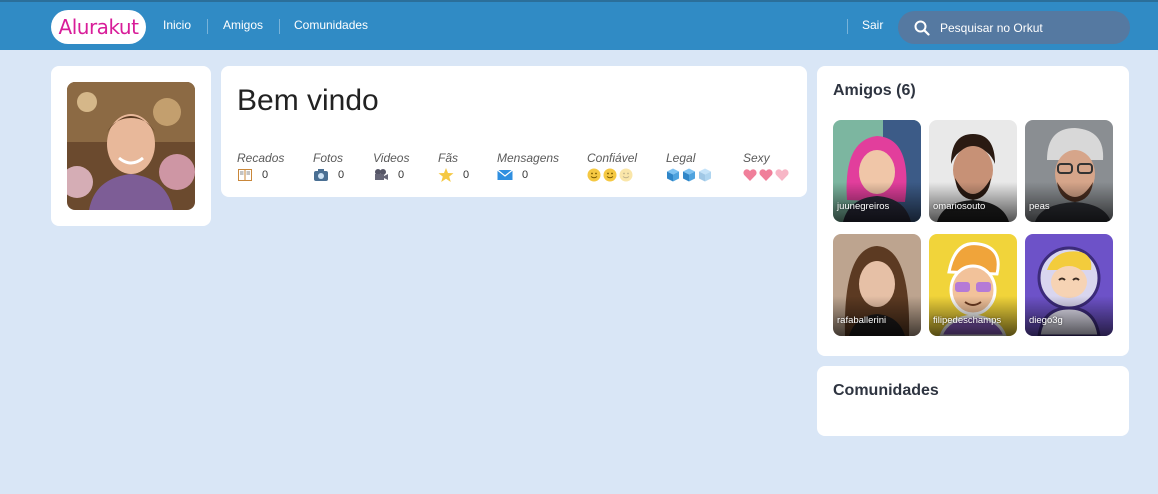 The height and width of the screenshot is (494, 1158). Describe the element at coordinates (863, 206) in the screenshot. I see `friend-name: juunegreiros` at that location.